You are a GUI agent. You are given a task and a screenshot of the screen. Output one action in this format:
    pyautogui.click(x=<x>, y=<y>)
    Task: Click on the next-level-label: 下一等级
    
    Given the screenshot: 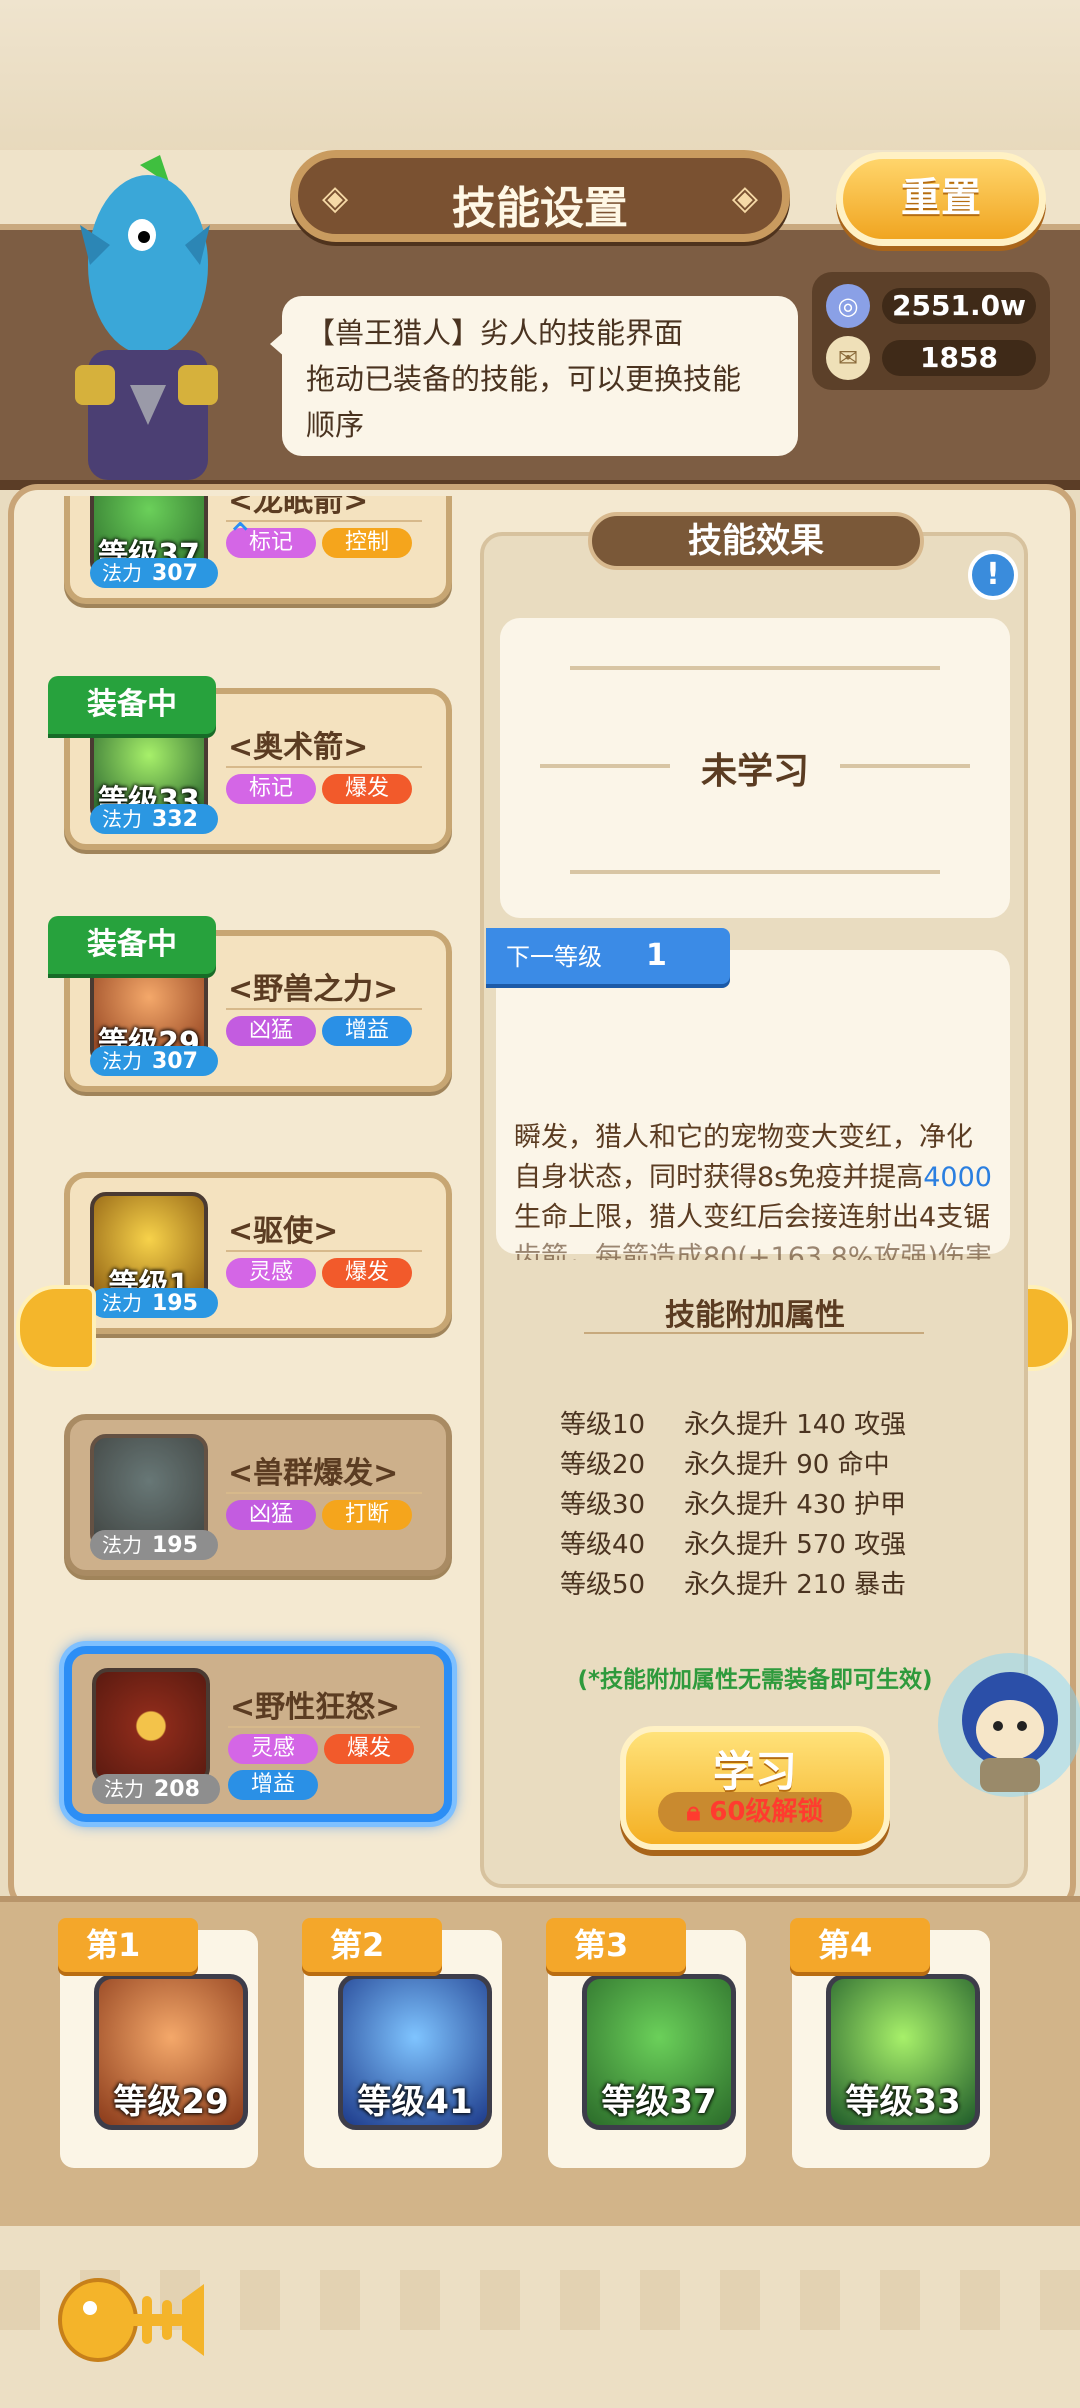 What is the action you would take?
    pyautogui.click(x=554, y=957)
    